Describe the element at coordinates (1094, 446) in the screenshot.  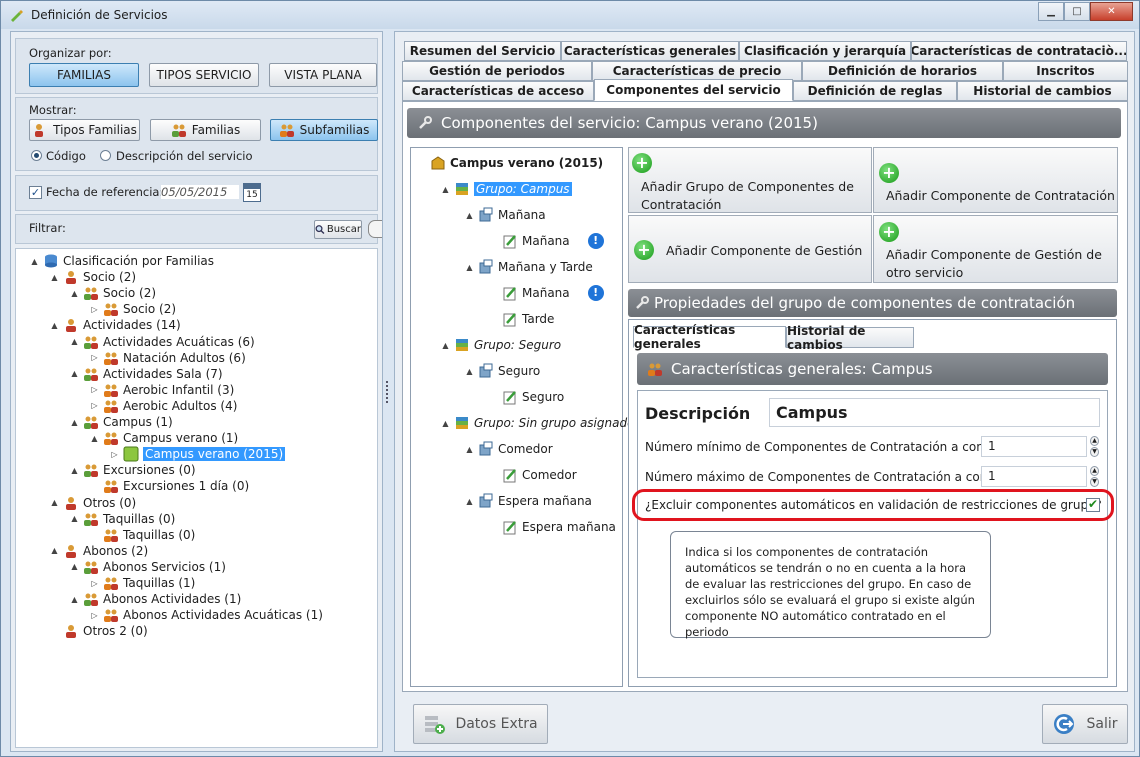
I see `min-components-stepper: ▲ ▼` at that location.